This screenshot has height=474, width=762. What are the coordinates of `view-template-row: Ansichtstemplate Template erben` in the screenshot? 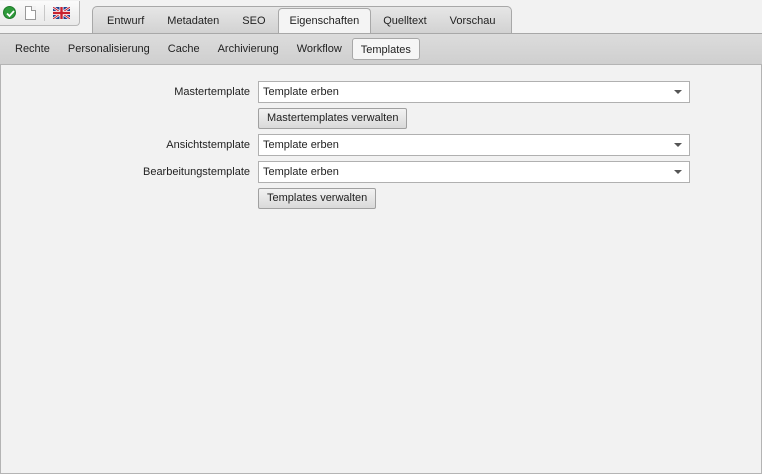 It's located at (381, 145).